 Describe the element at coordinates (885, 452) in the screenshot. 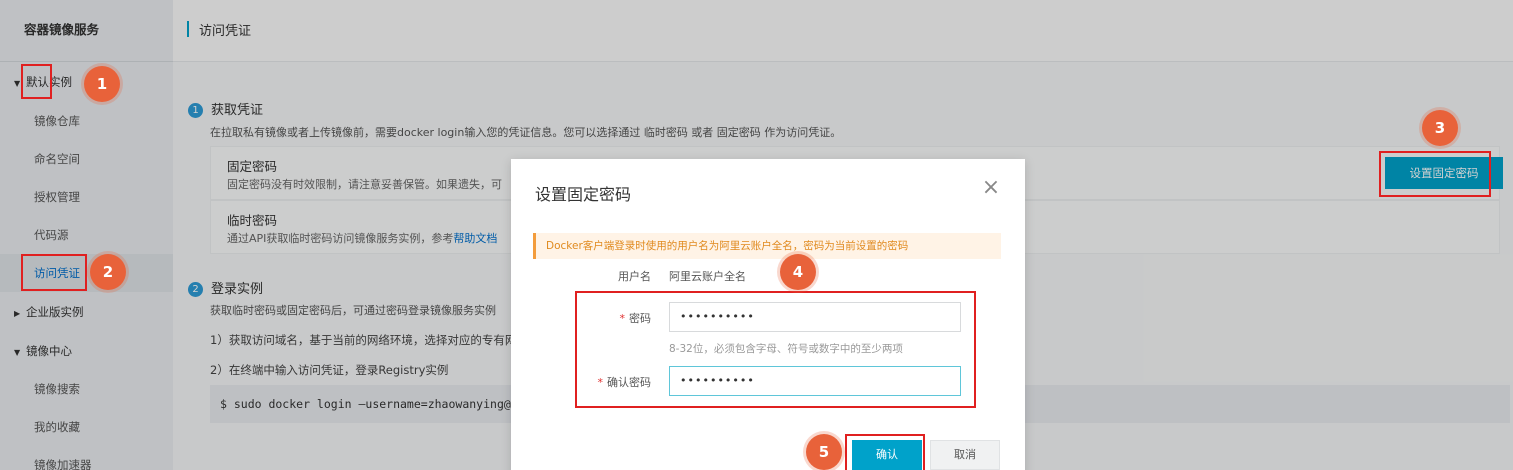

I see `highlight-box-confirm-button` at that location.